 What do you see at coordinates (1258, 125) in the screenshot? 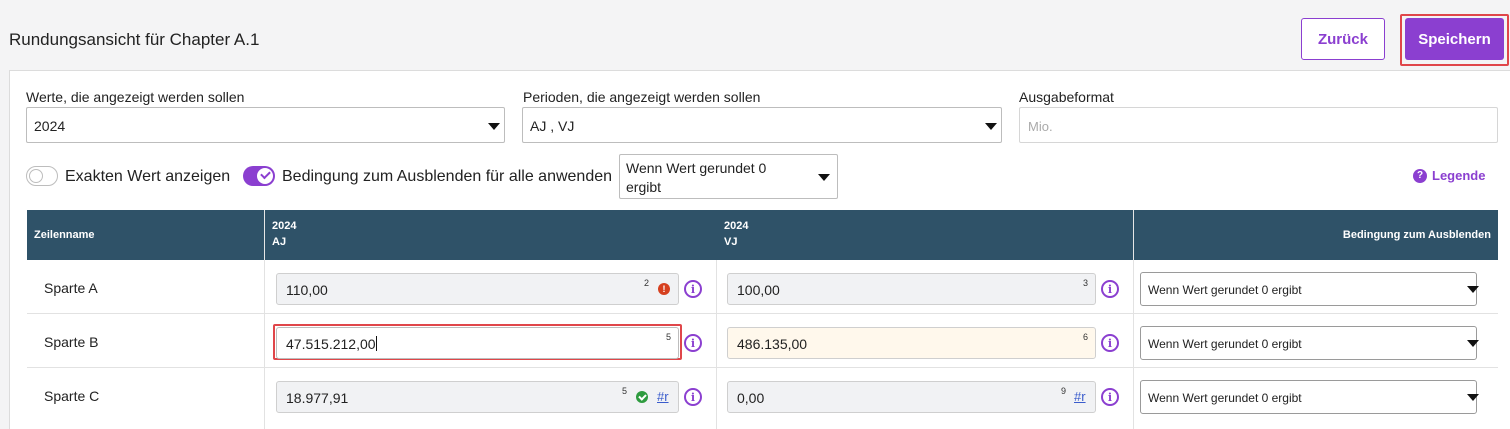
I see `format-input: Mio.` at bounding box center [1258, 125].